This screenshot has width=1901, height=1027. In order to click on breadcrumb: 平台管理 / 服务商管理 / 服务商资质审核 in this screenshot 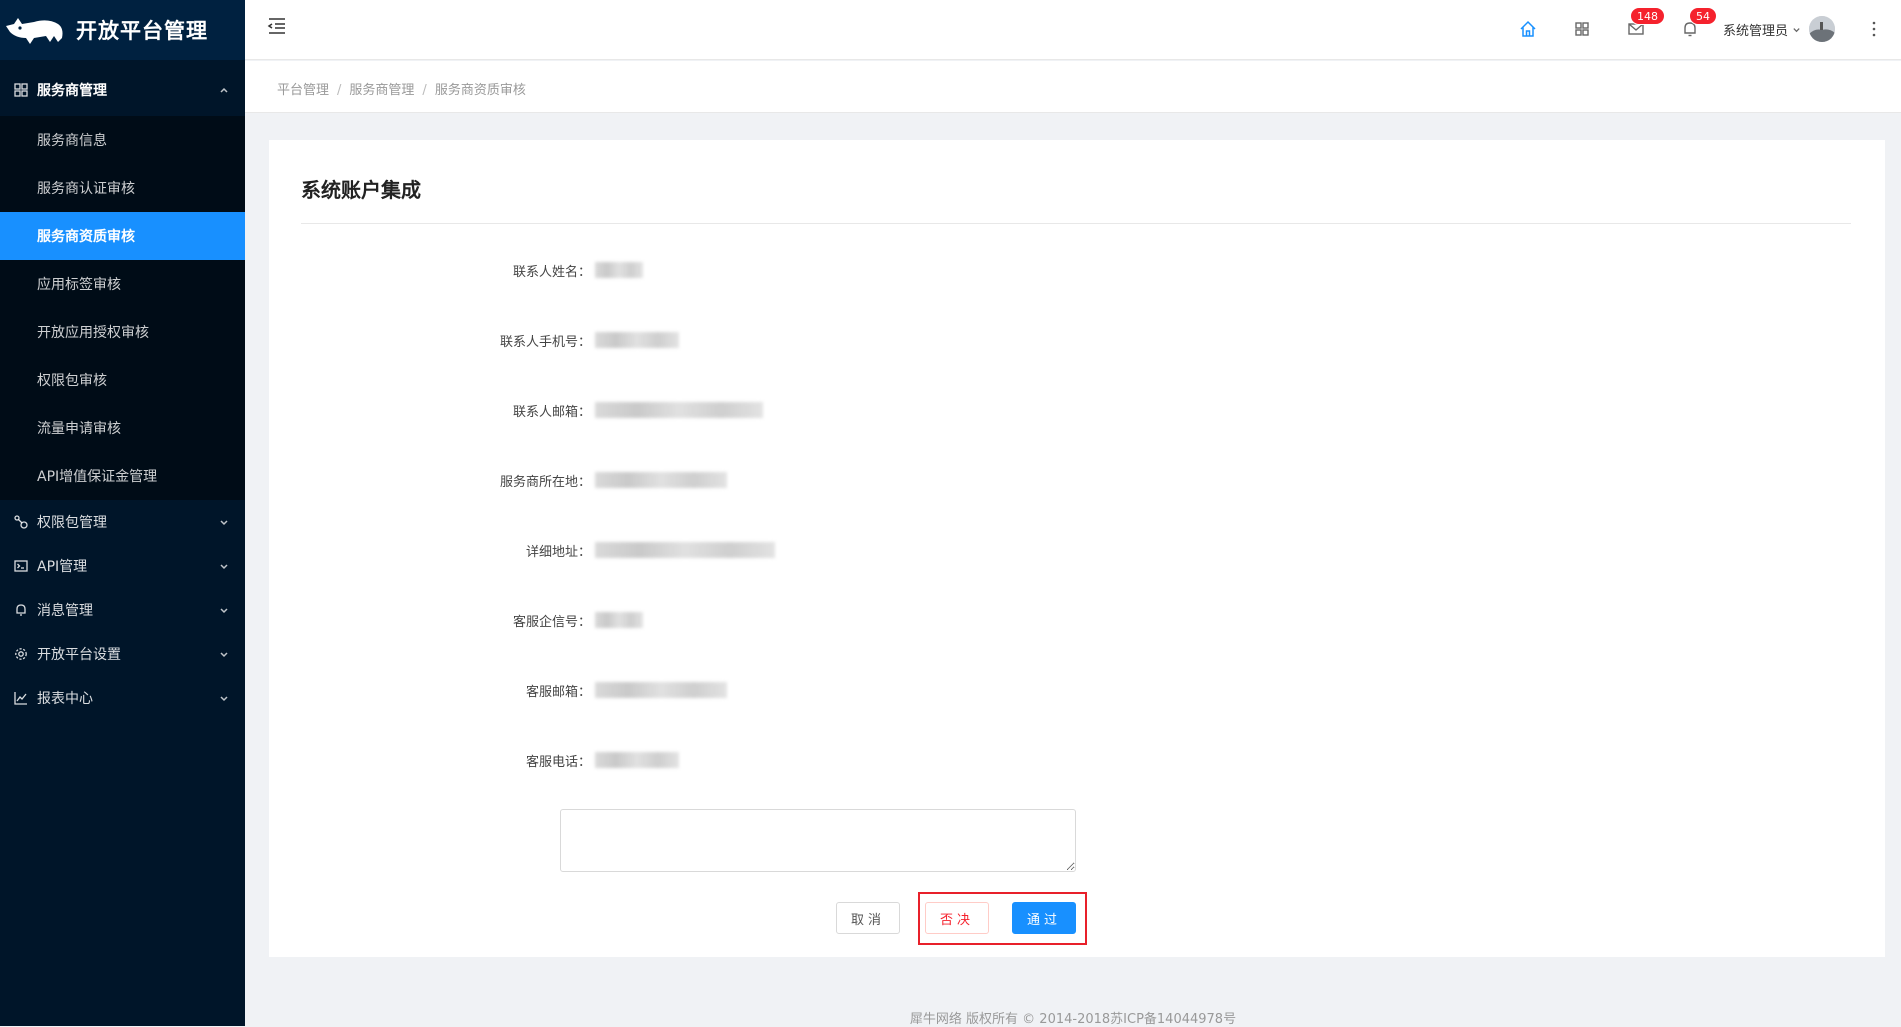, I will do `click(401, 88)`.